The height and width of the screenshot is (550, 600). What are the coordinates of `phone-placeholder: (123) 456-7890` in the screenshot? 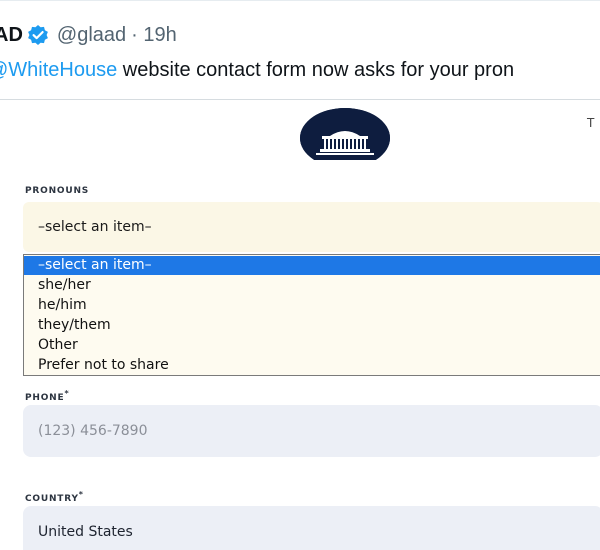 It's located at (93, 431).